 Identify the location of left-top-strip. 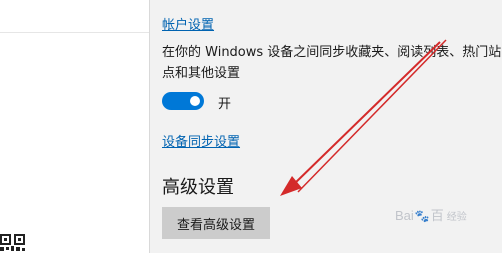
(74, 16).